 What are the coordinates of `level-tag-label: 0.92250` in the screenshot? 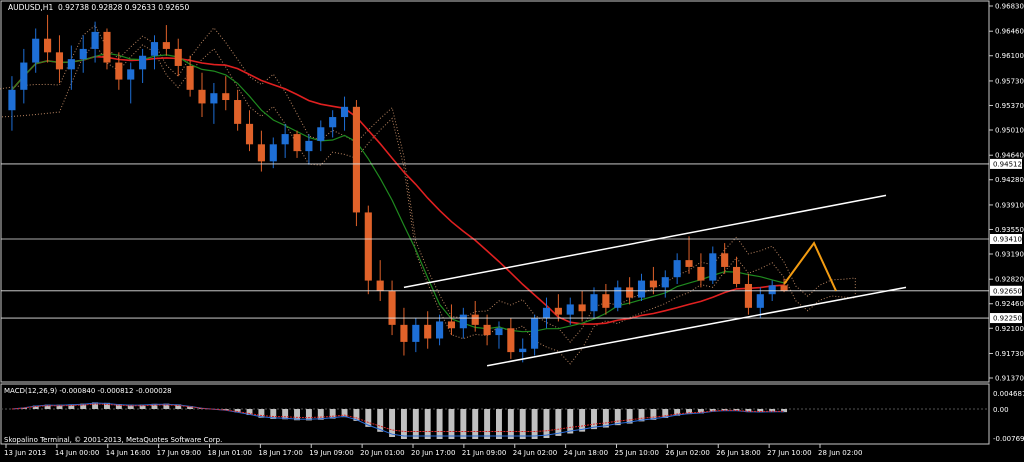 It's located at (1007, 319).